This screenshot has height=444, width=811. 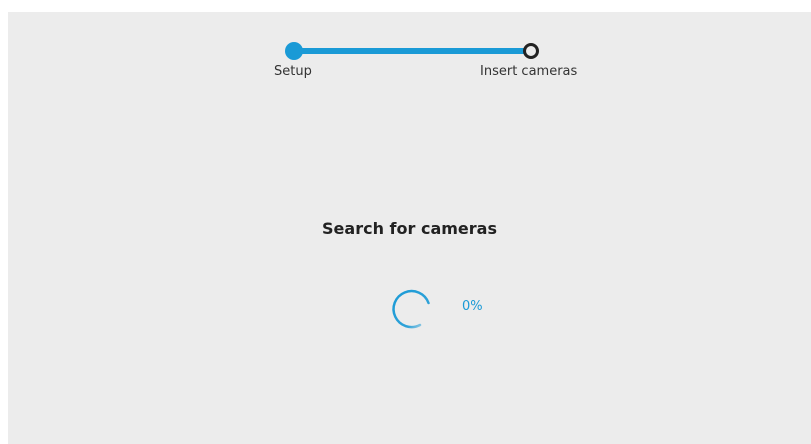 What do you see at coordinates (531, 51) in the screenshot?
I see `step-current-indicator` at bounding box center [531, 51].